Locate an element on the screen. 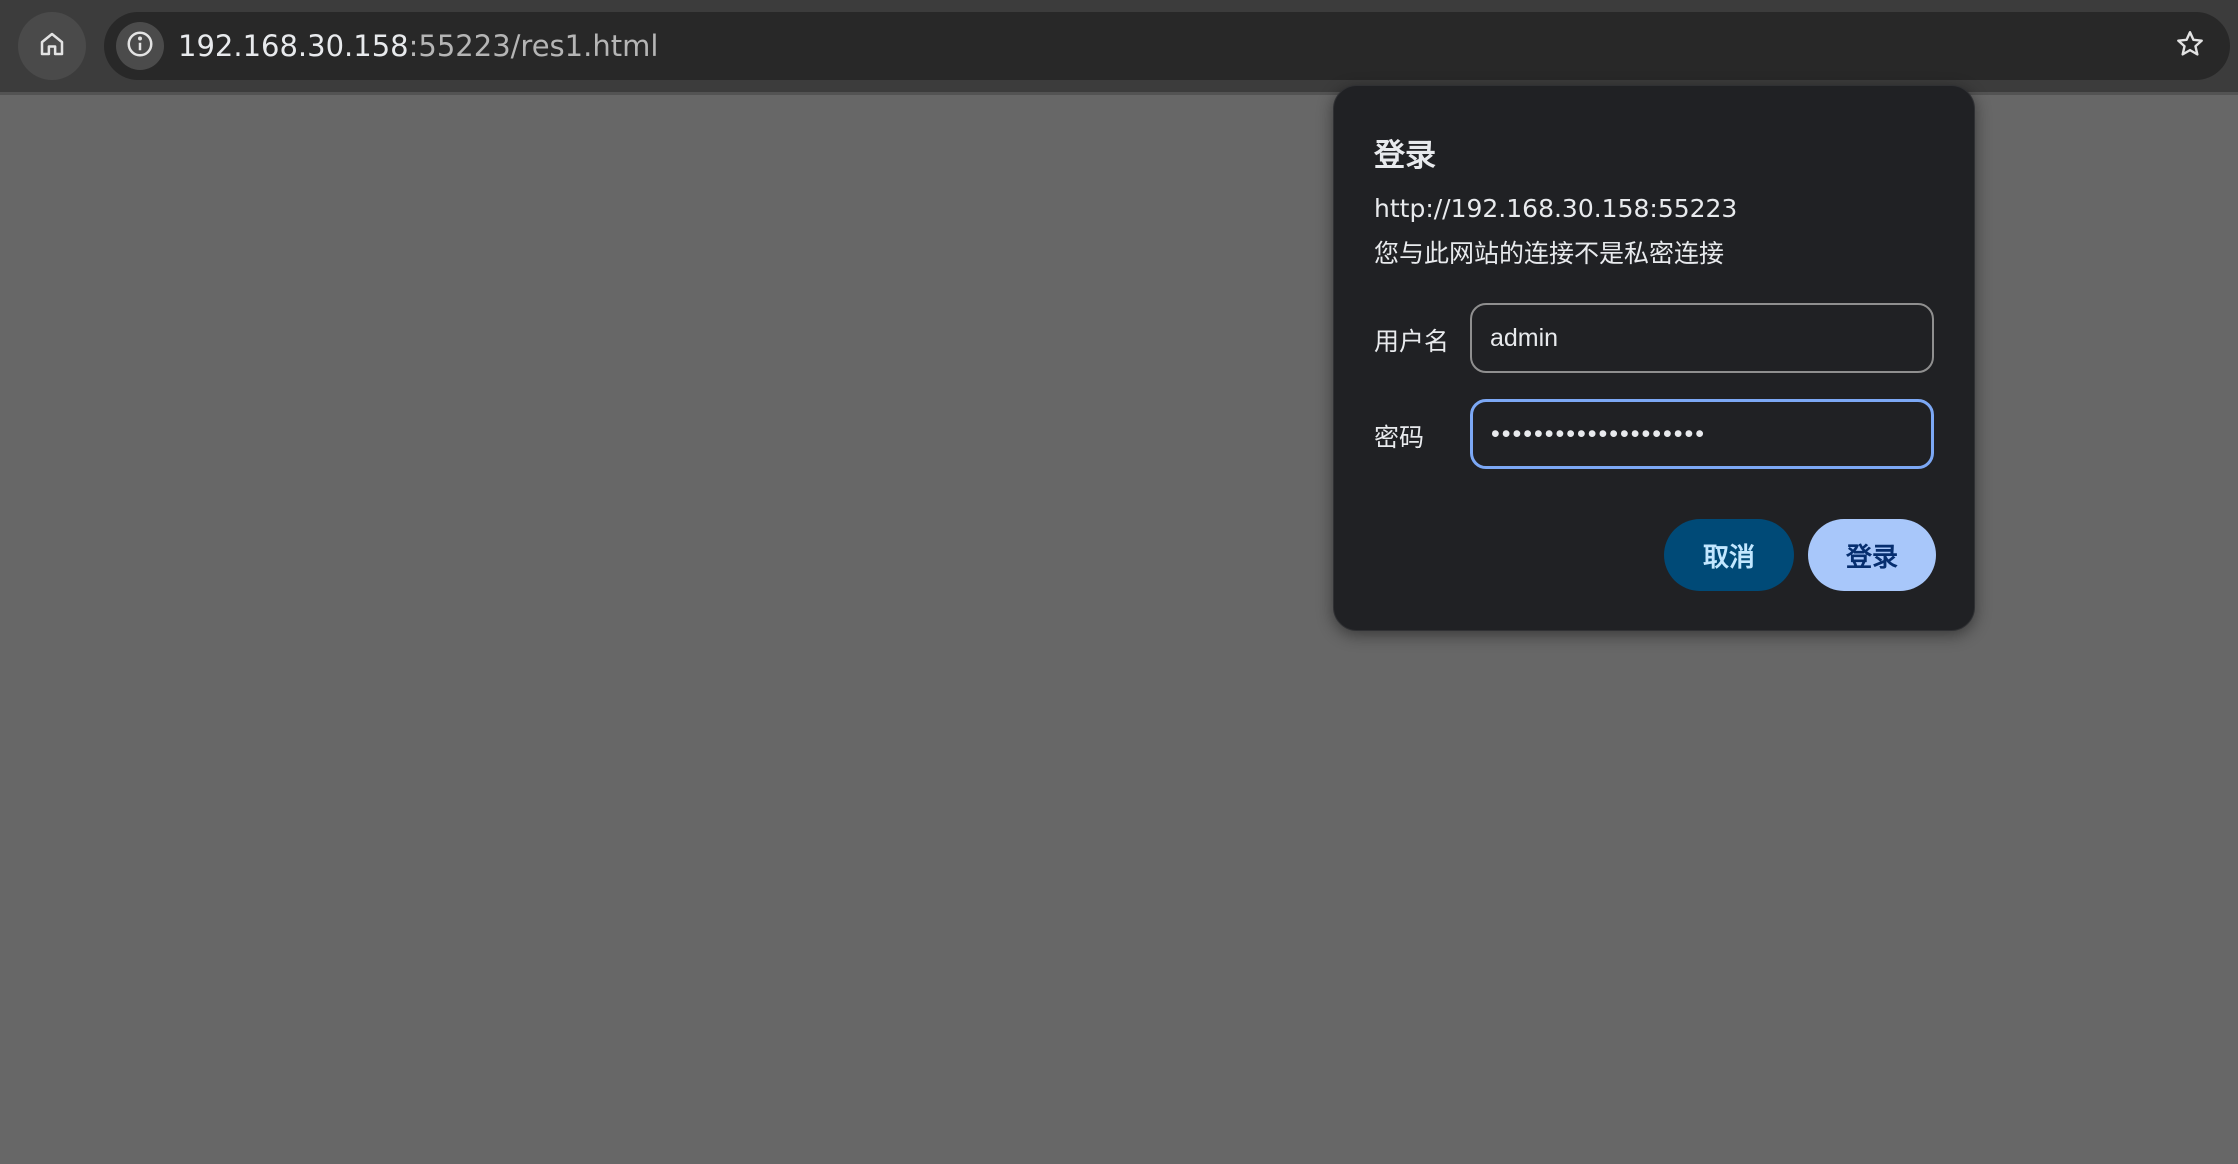 Image resolution: width=2238 pixels, height=1164 pixels. address-bar: 192.168.30.158:55223/res1.html is located at coordinates (1167, 46).